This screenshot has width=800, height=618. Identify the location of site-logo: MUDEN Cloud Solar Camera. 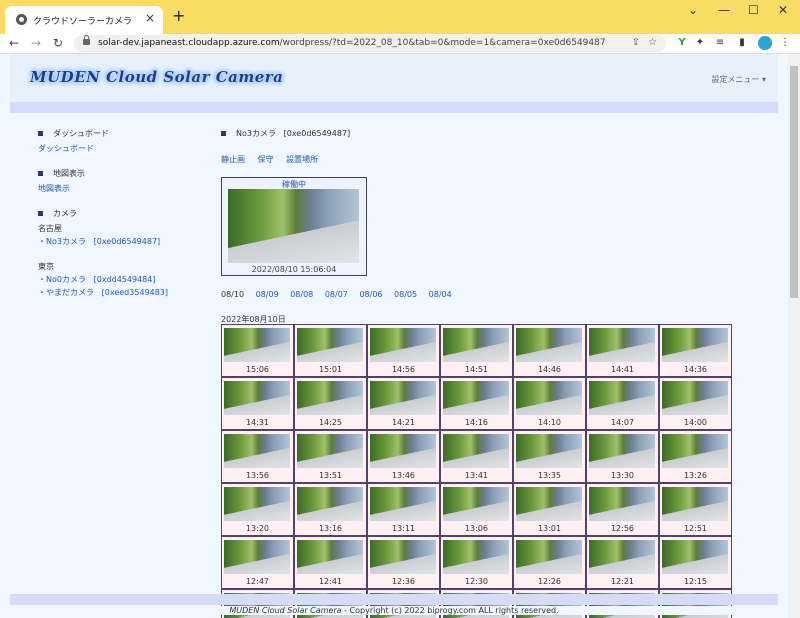
(156, 77).